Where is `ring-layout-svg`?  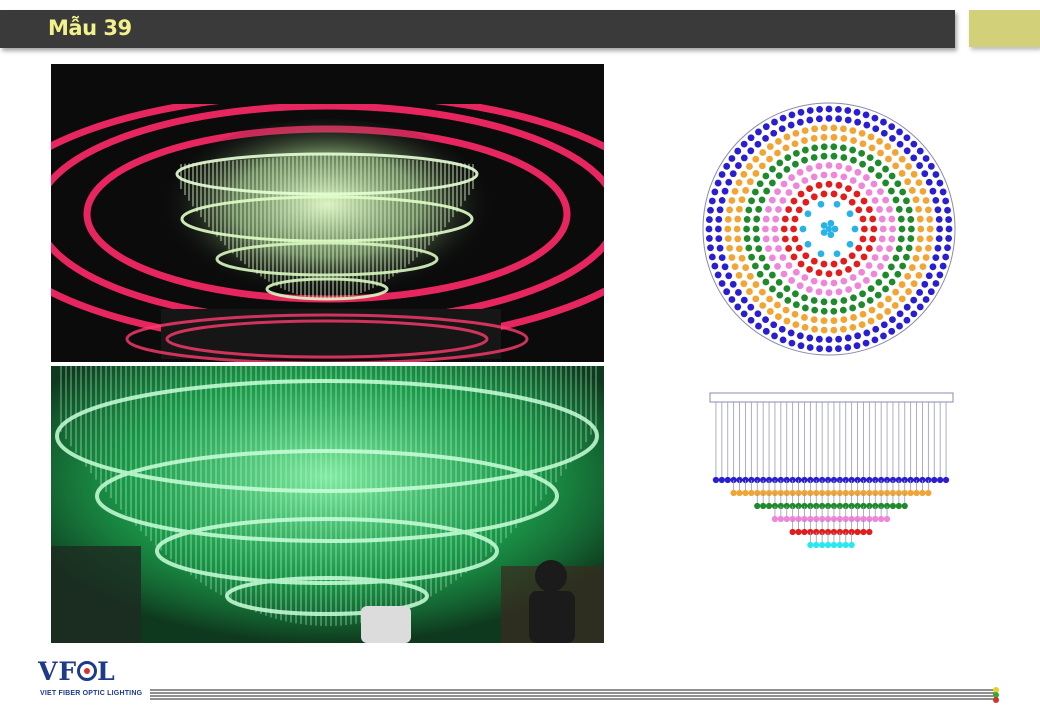 ring-layout-svg is located at coordinates (829, 229).